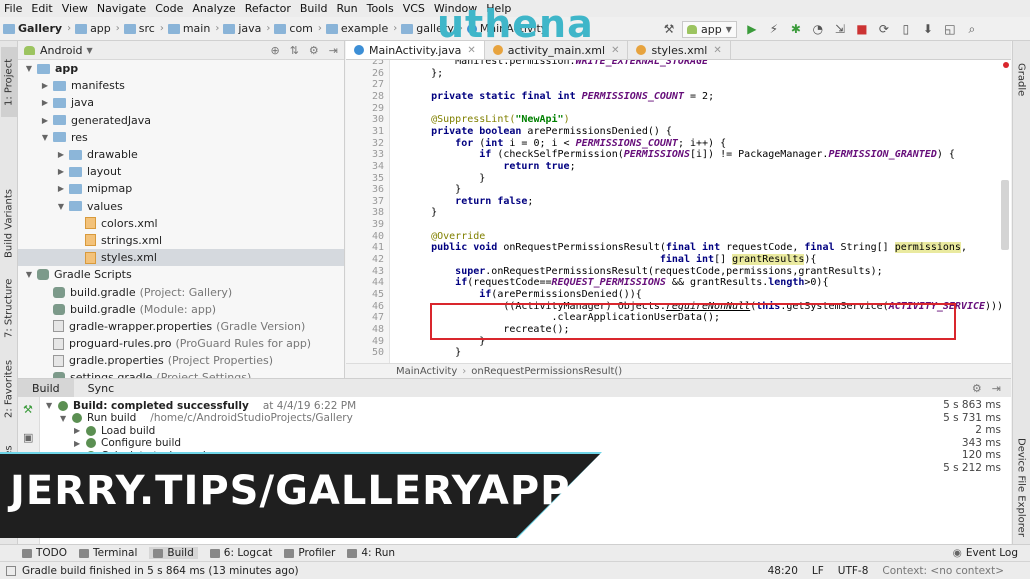 The image size is (1030, 579). I want to click on tool-tab-structure: 7: Structure, so click(9, 308).